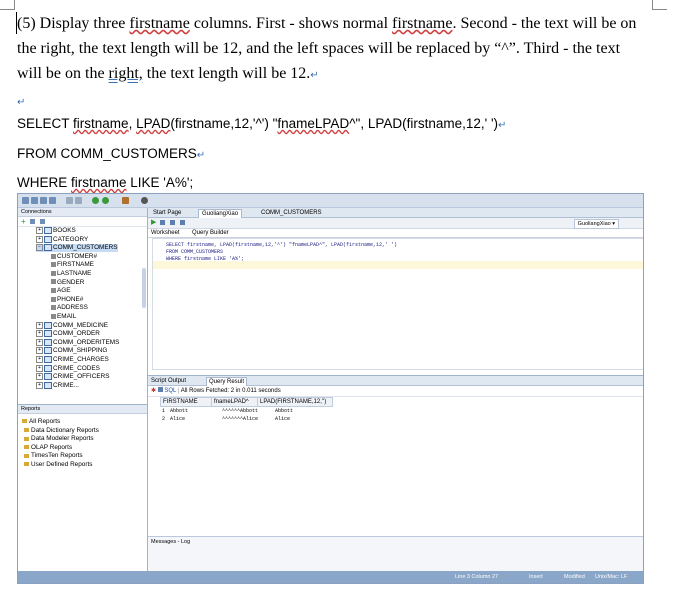  Describe the element at coordinates (82, 212) in the screenshot. I see `connections-header: Connections` at that location.